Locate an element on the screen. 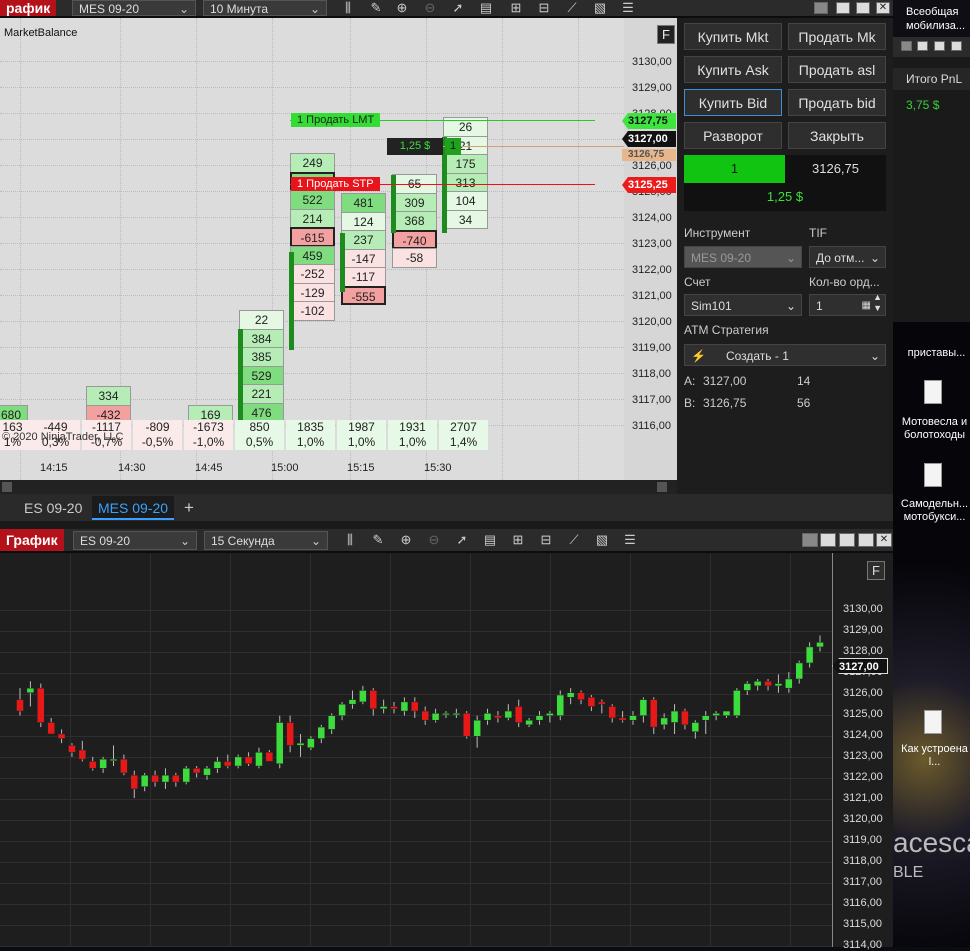  top-window-title: рафик is located at coordinates (28, 8).